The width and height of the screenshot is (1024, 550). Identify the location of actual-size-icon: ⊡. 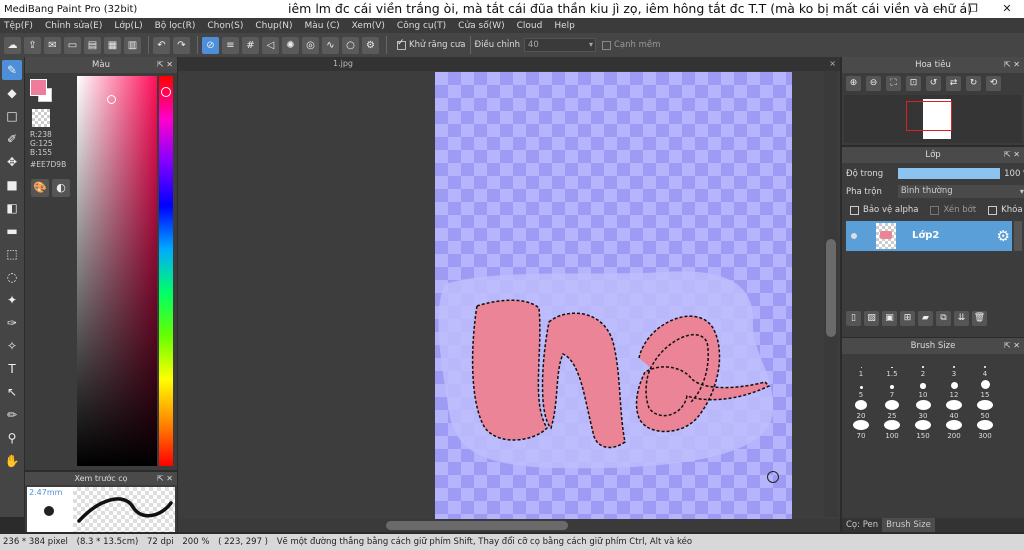
(913, 83).